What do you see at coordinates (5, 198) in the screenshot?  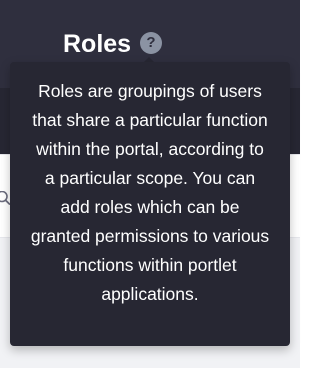 I see `search-icon` at bounding box center [5, 198].